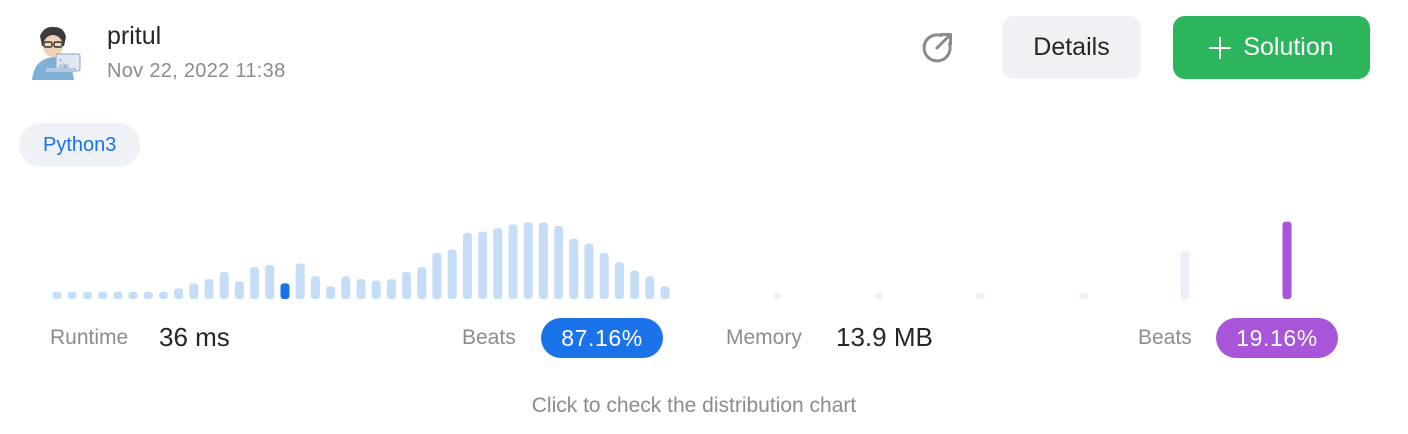 The image size is (1408, 434). I want to click on memory-distribution-bars, so click(1032, 260).